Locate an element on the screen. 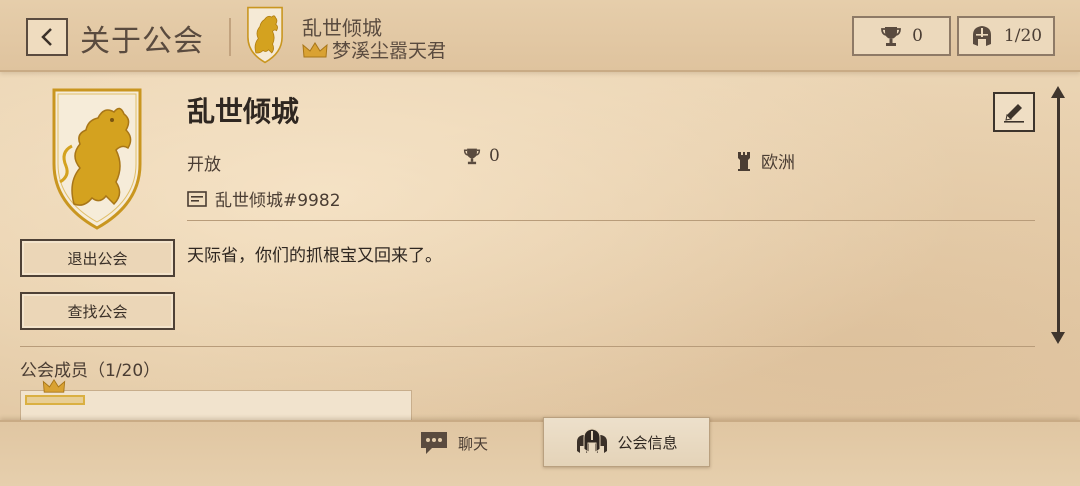 This screenshot has width=1080, height=486. trophy-count: 0 is located at coordinates (917, 36).